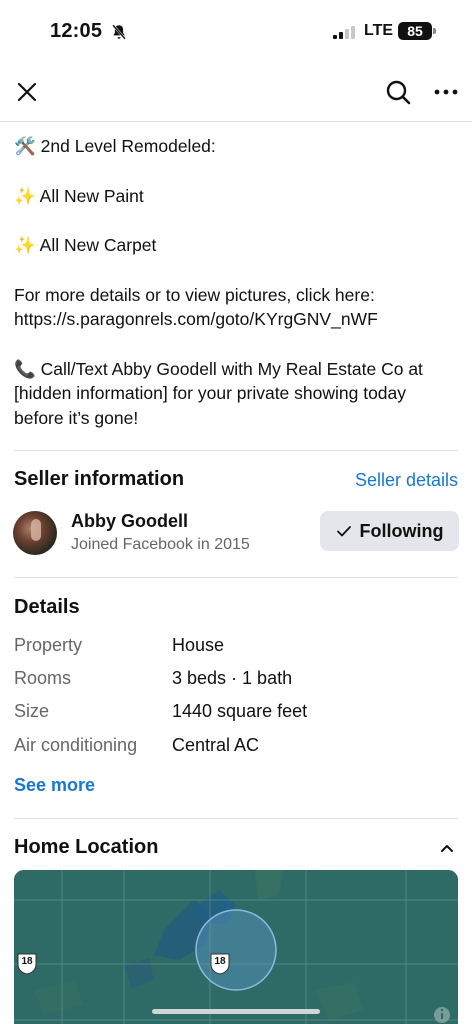  Describe the element at coordinates (76, 31) in the screenshot. I see `status-time: 12:05` at that location.